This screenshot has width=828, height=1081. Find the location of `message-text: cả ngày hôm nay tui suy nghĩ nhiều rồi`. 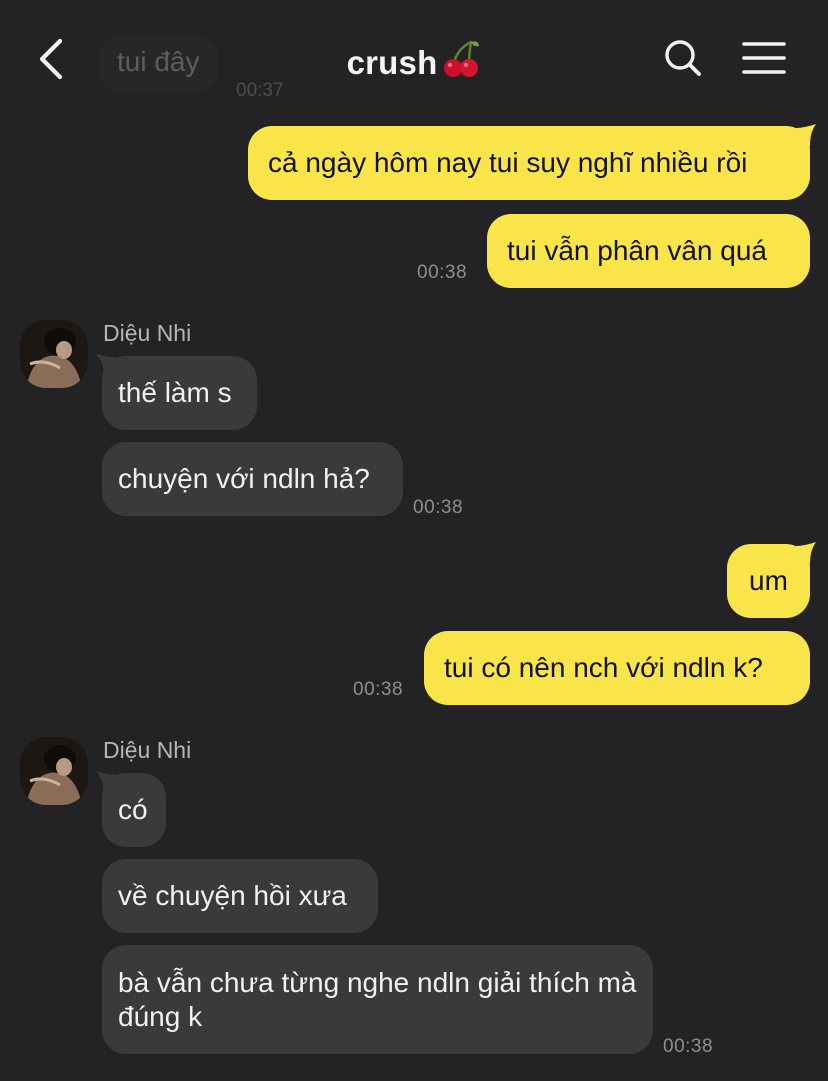

message-text: cả ngày hôm nay tui suy nghĩ nhiều rồi is located at coordinates (508, 162).